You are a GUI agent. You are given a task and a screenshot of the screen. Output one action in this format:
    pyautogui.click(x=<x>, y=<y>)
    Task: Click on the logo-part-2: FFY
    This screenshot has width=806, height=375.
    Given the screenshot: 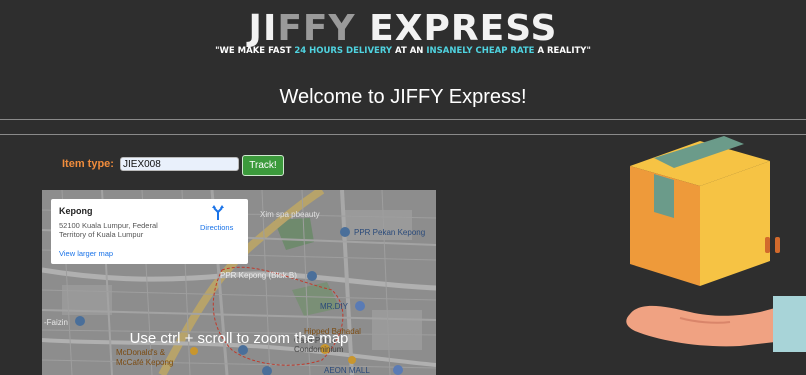 What is the action you would take?
    pyautogui.click(x=316, y=28)
    